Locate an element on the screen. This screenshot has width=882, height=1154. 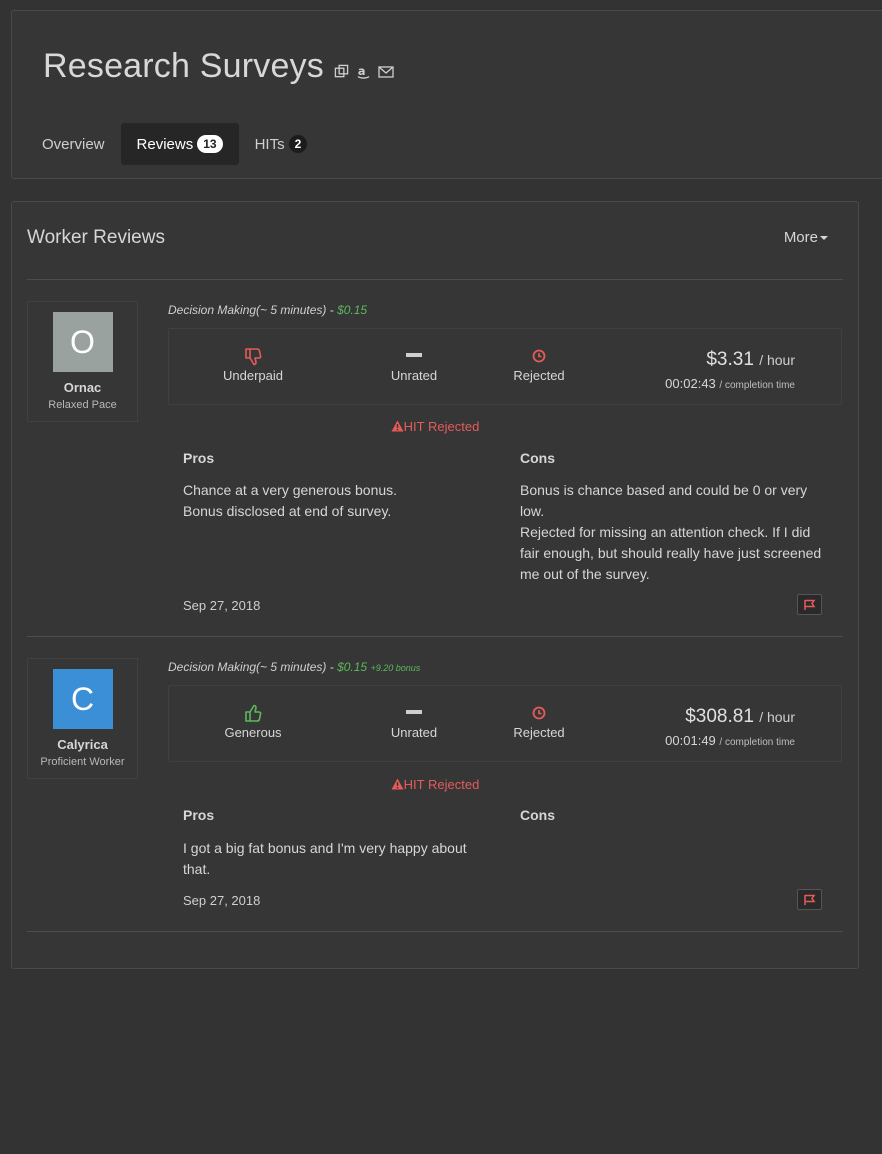
svg-text: a is located at coordinates (362, 70).